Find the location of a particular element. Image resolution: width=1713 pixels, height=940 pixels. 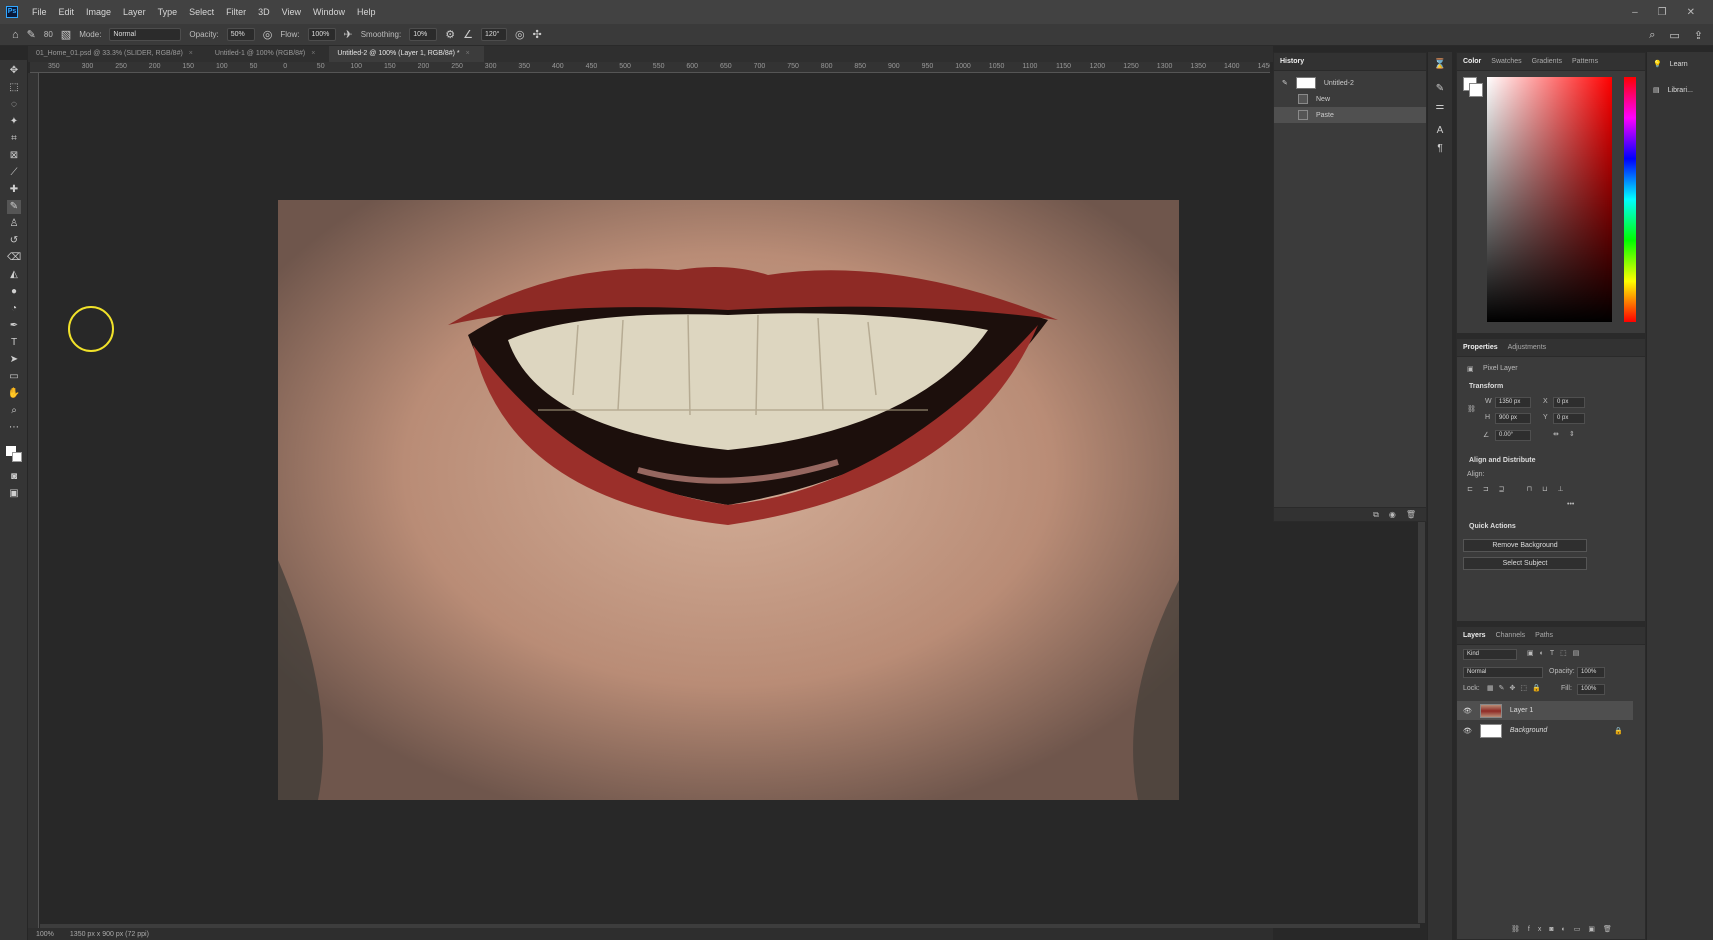

frame-tool-icon: ⊠ is located at coordinates (14, 156).